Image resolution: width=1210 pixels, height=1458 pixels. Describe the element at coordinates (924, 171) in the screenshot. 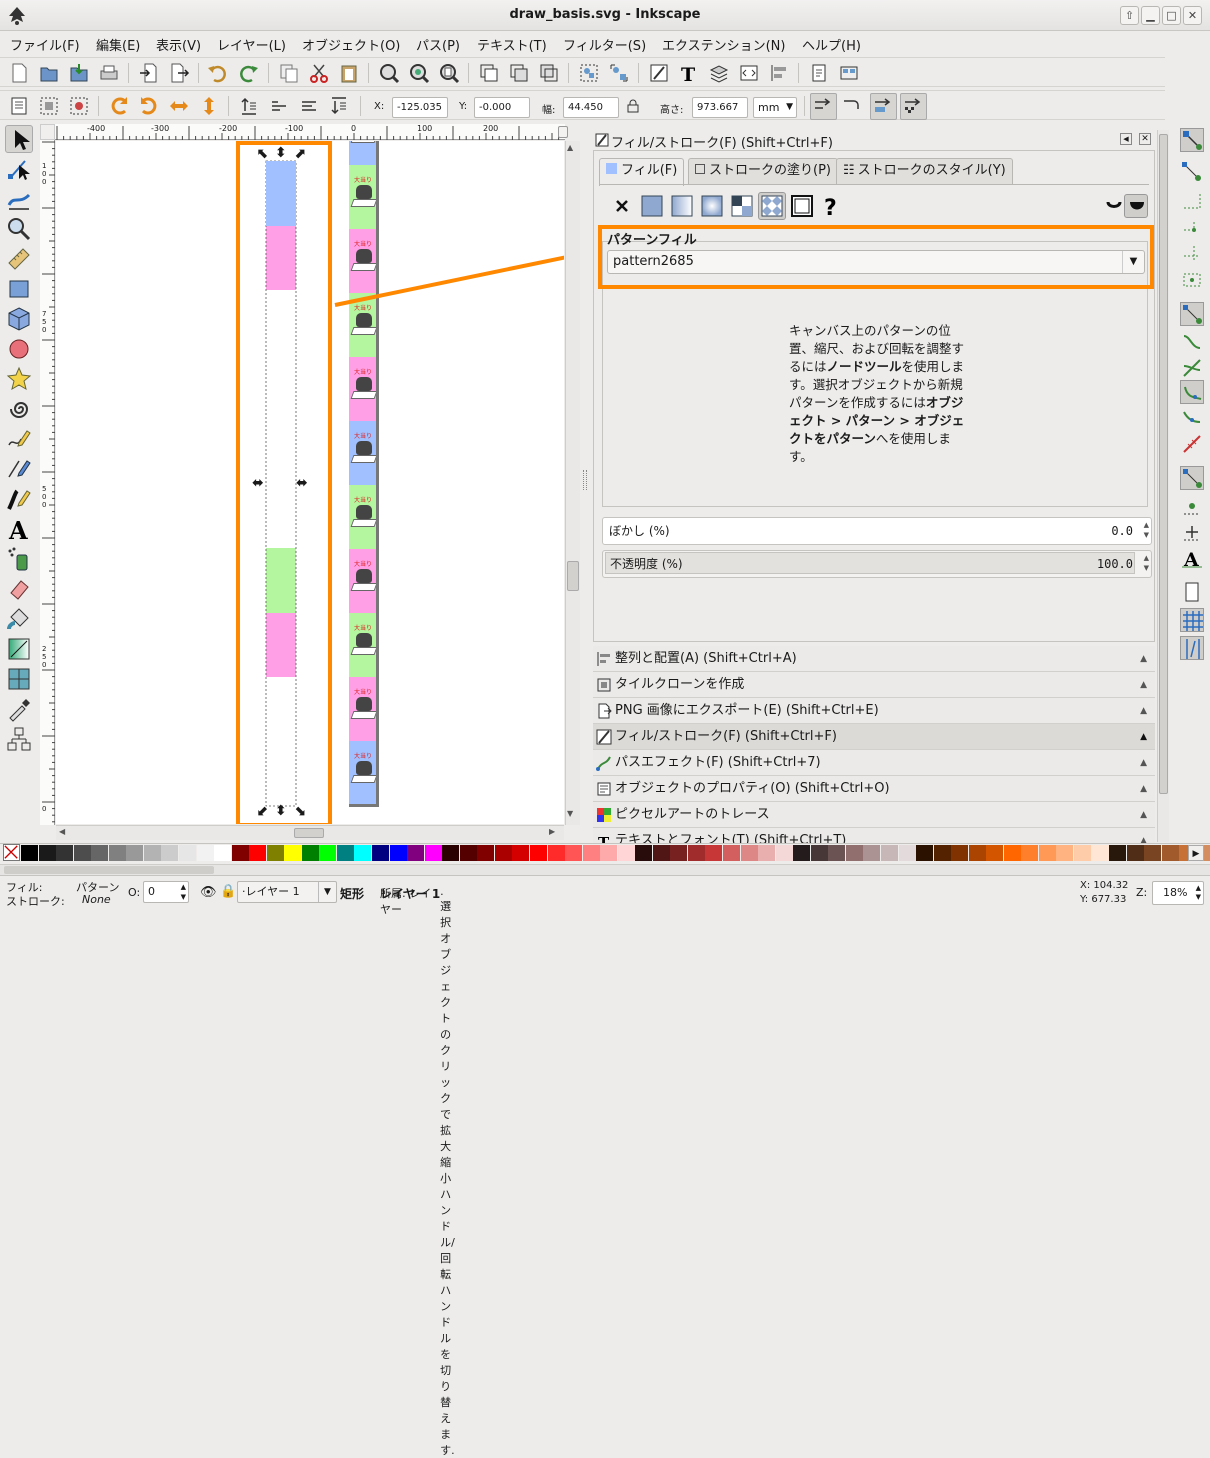

I see `tab-stroke-style: ☷ ストロークのスタイル(Y)` at that location.